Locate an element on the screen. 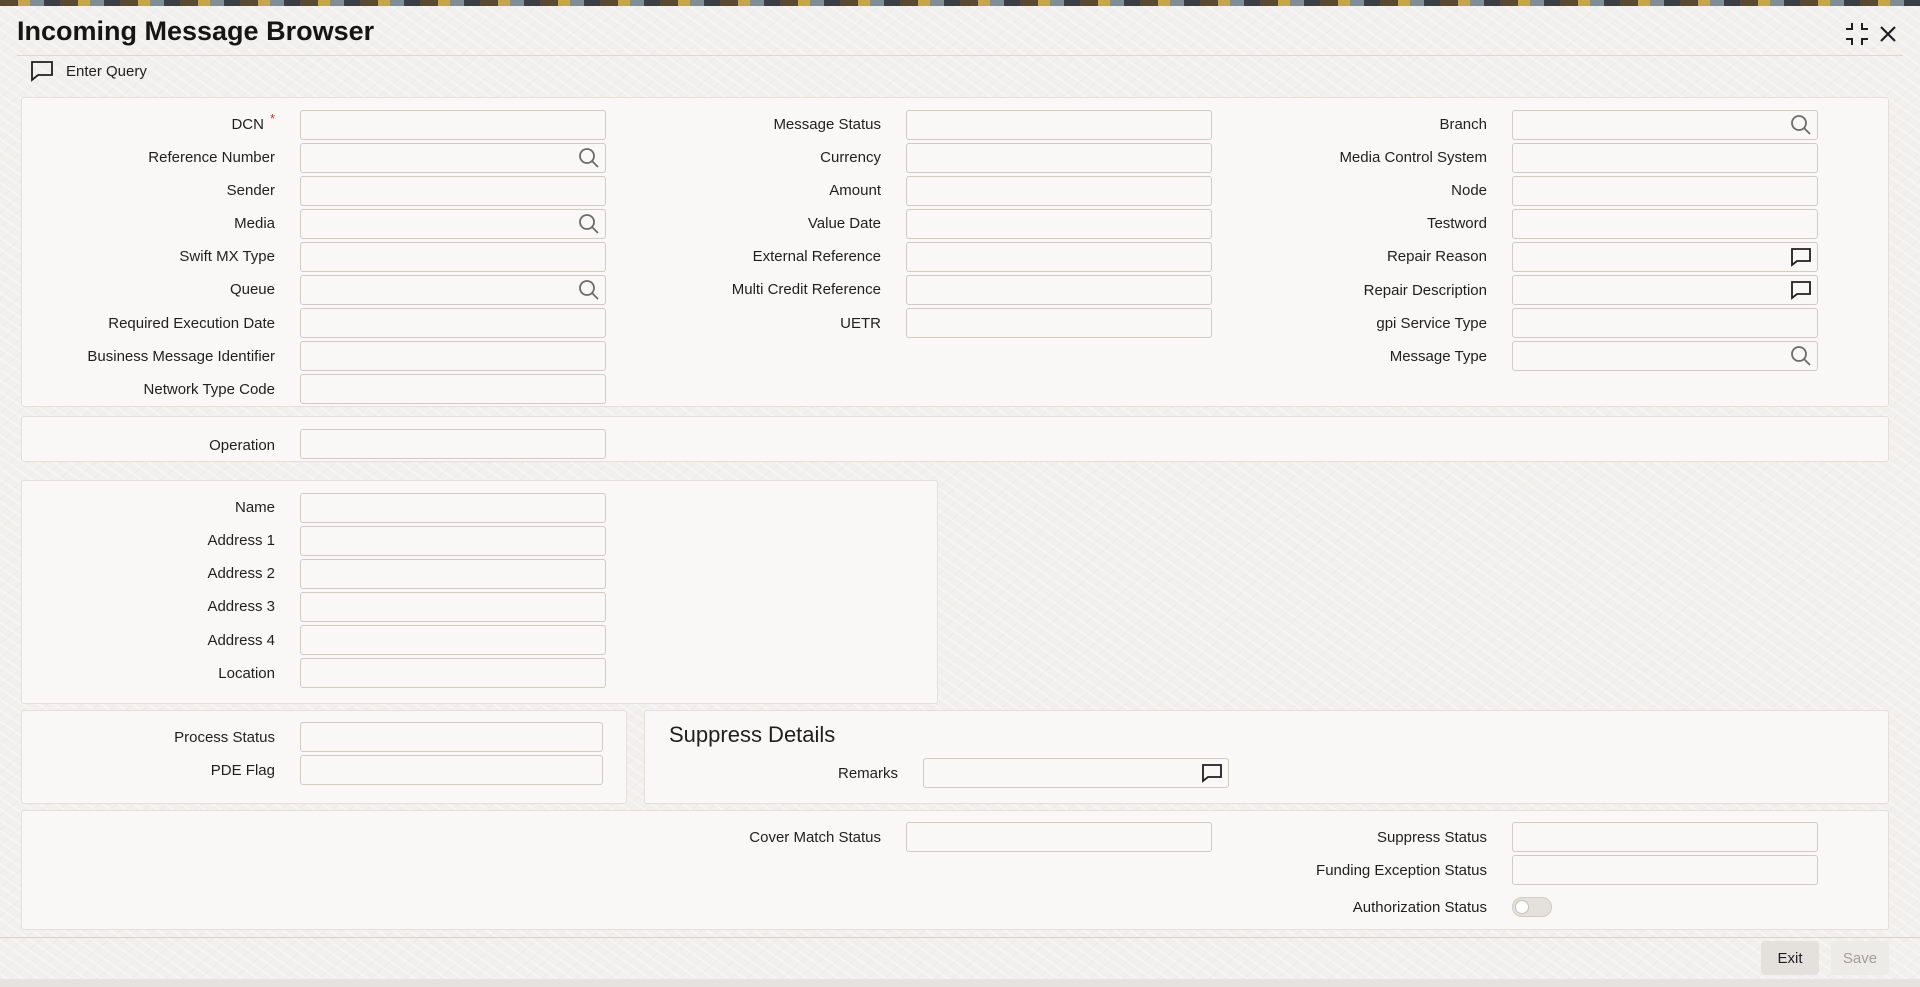 The width and height of the screenshot is (1920, 987). operation-label: Operation is located at coordinates (242, 445).